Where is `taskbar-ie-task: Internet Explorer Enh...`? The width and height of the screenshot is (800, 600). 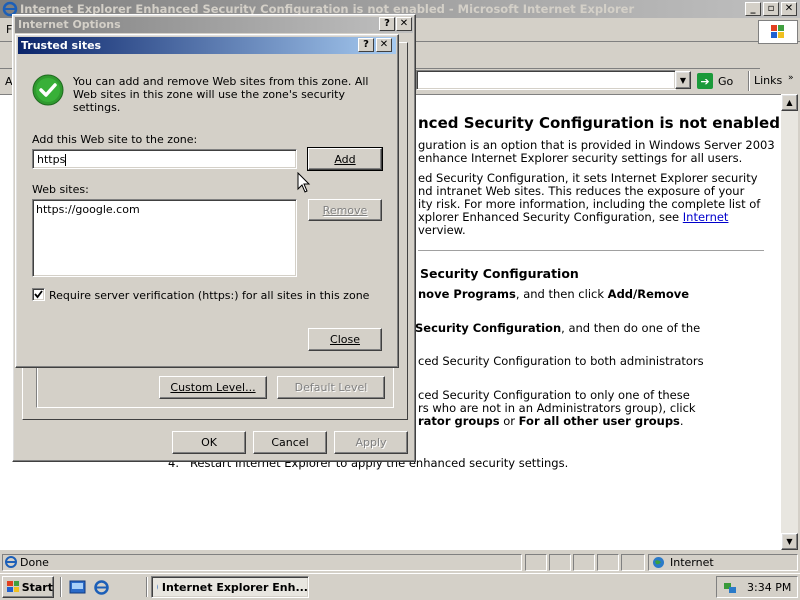
taskbar-ie-task: Internet Explorer Enh... is located at coordinates (230, 587).